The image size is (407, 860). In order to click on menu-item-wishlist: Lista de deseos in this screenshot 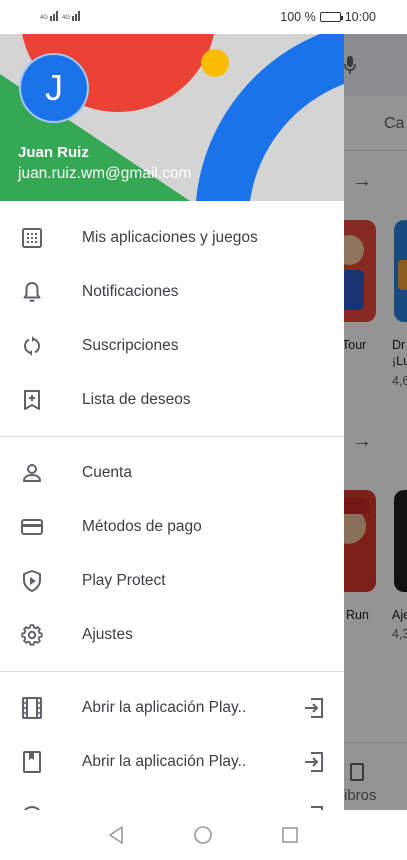, I will do `click(172, 400)`.